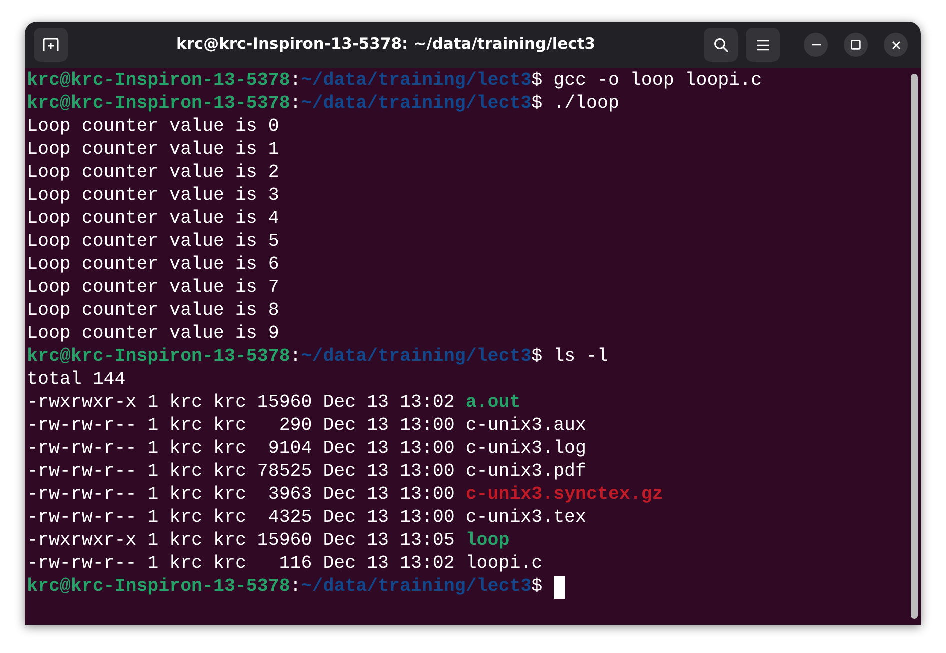  I want to click on close-button, so click(896, 45).